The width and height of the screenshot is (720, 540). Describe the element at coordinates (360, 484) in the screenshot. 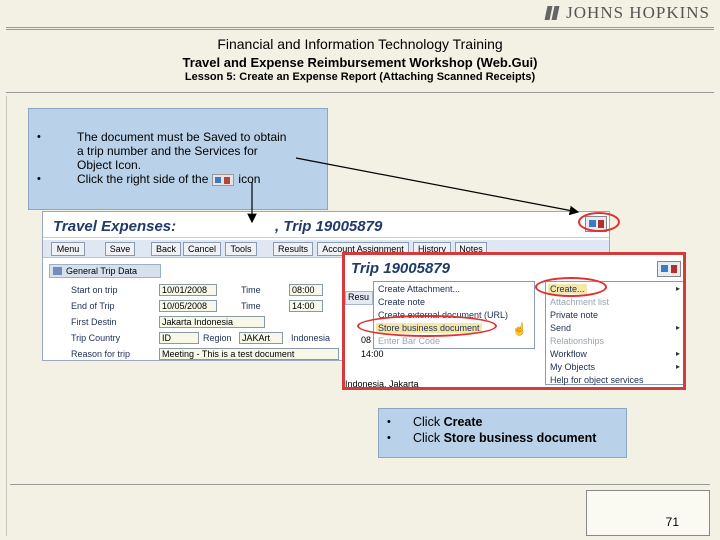

I see `footer-rule` at that location.